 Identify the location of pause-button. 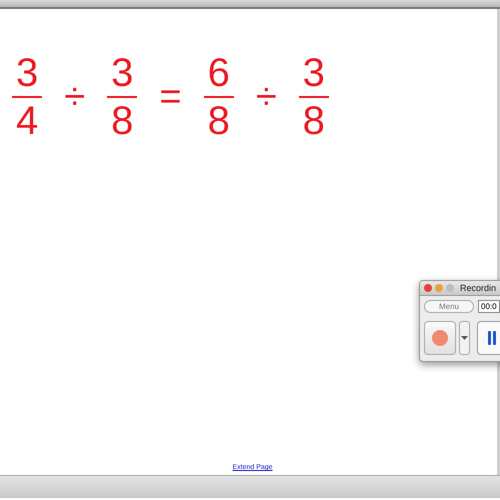
(488, 338).